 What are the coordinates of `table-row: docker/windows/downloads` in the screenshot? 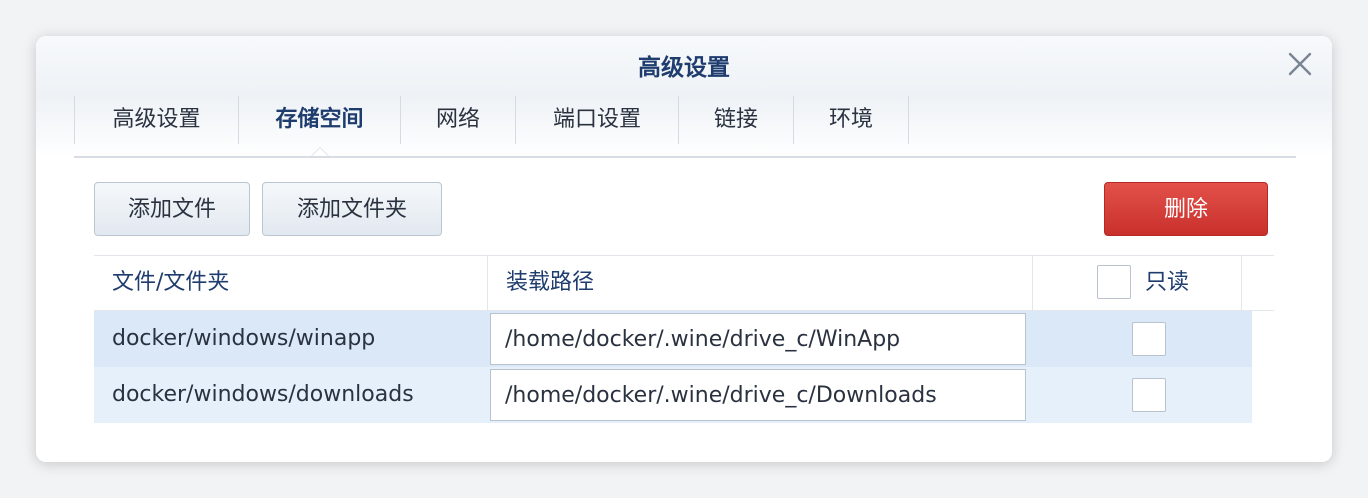 It's located at (673, 395).